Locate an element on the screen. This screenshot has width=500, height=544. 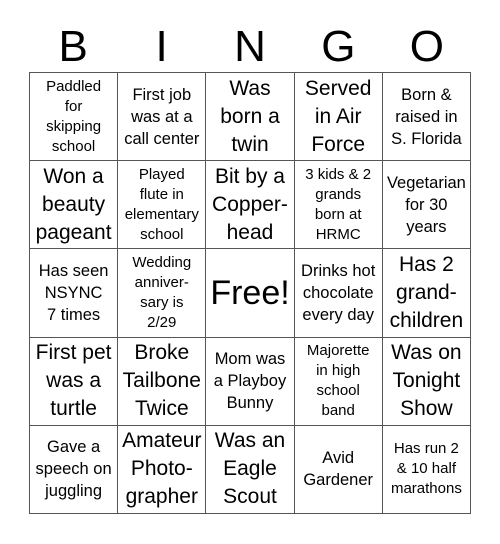
bingo-cell: Has 2 grand- children is located at coordinates (426, 293).